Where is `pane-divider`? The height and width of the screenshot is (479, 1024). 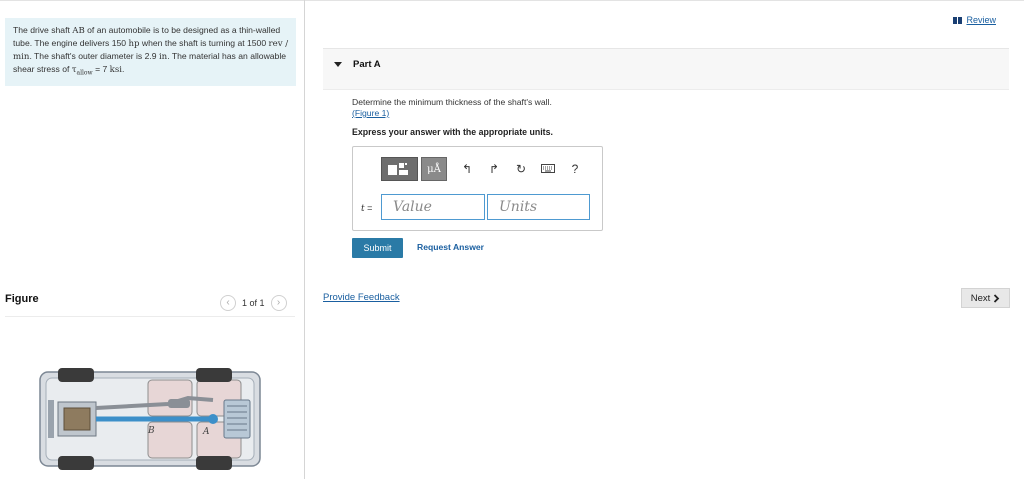 pane-divider is located at coordinates (304, 239).